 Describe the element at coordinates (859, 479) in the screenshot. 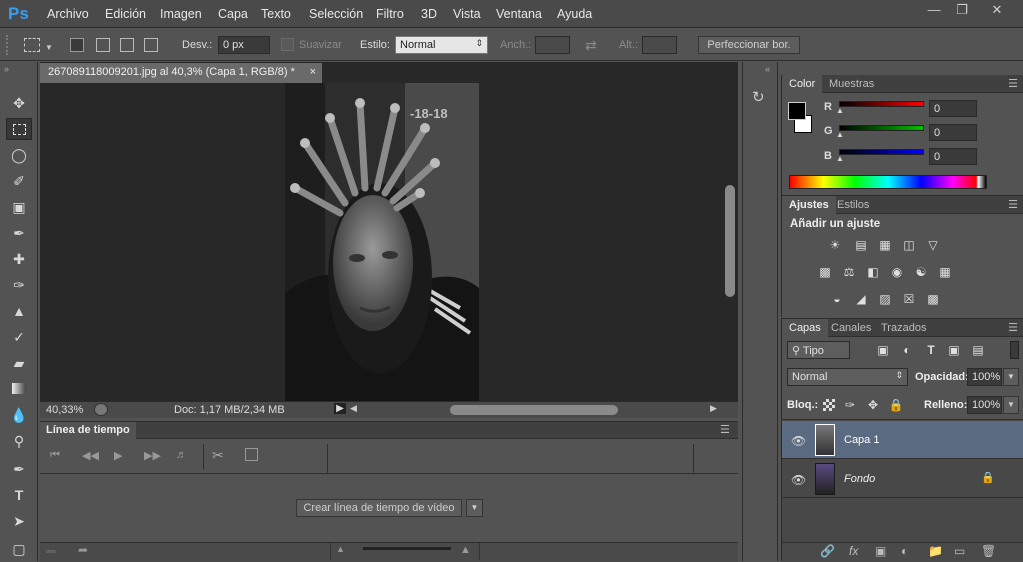

I see `layer-name: Fondo` at that location.